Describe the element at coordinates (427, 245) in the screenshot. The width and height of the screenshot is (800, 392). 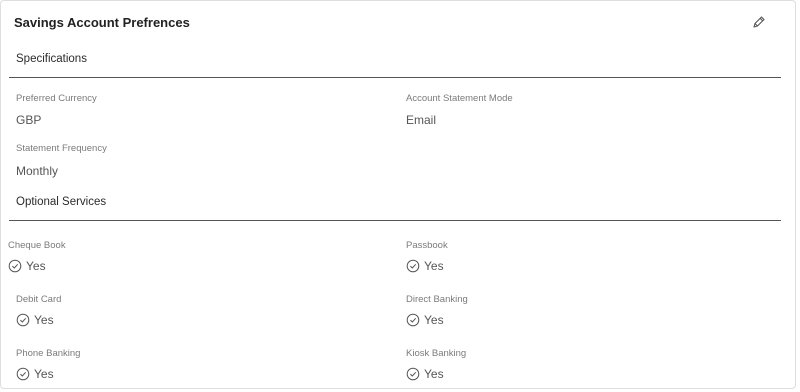
I see `passbook-label: Passbook` at that location.